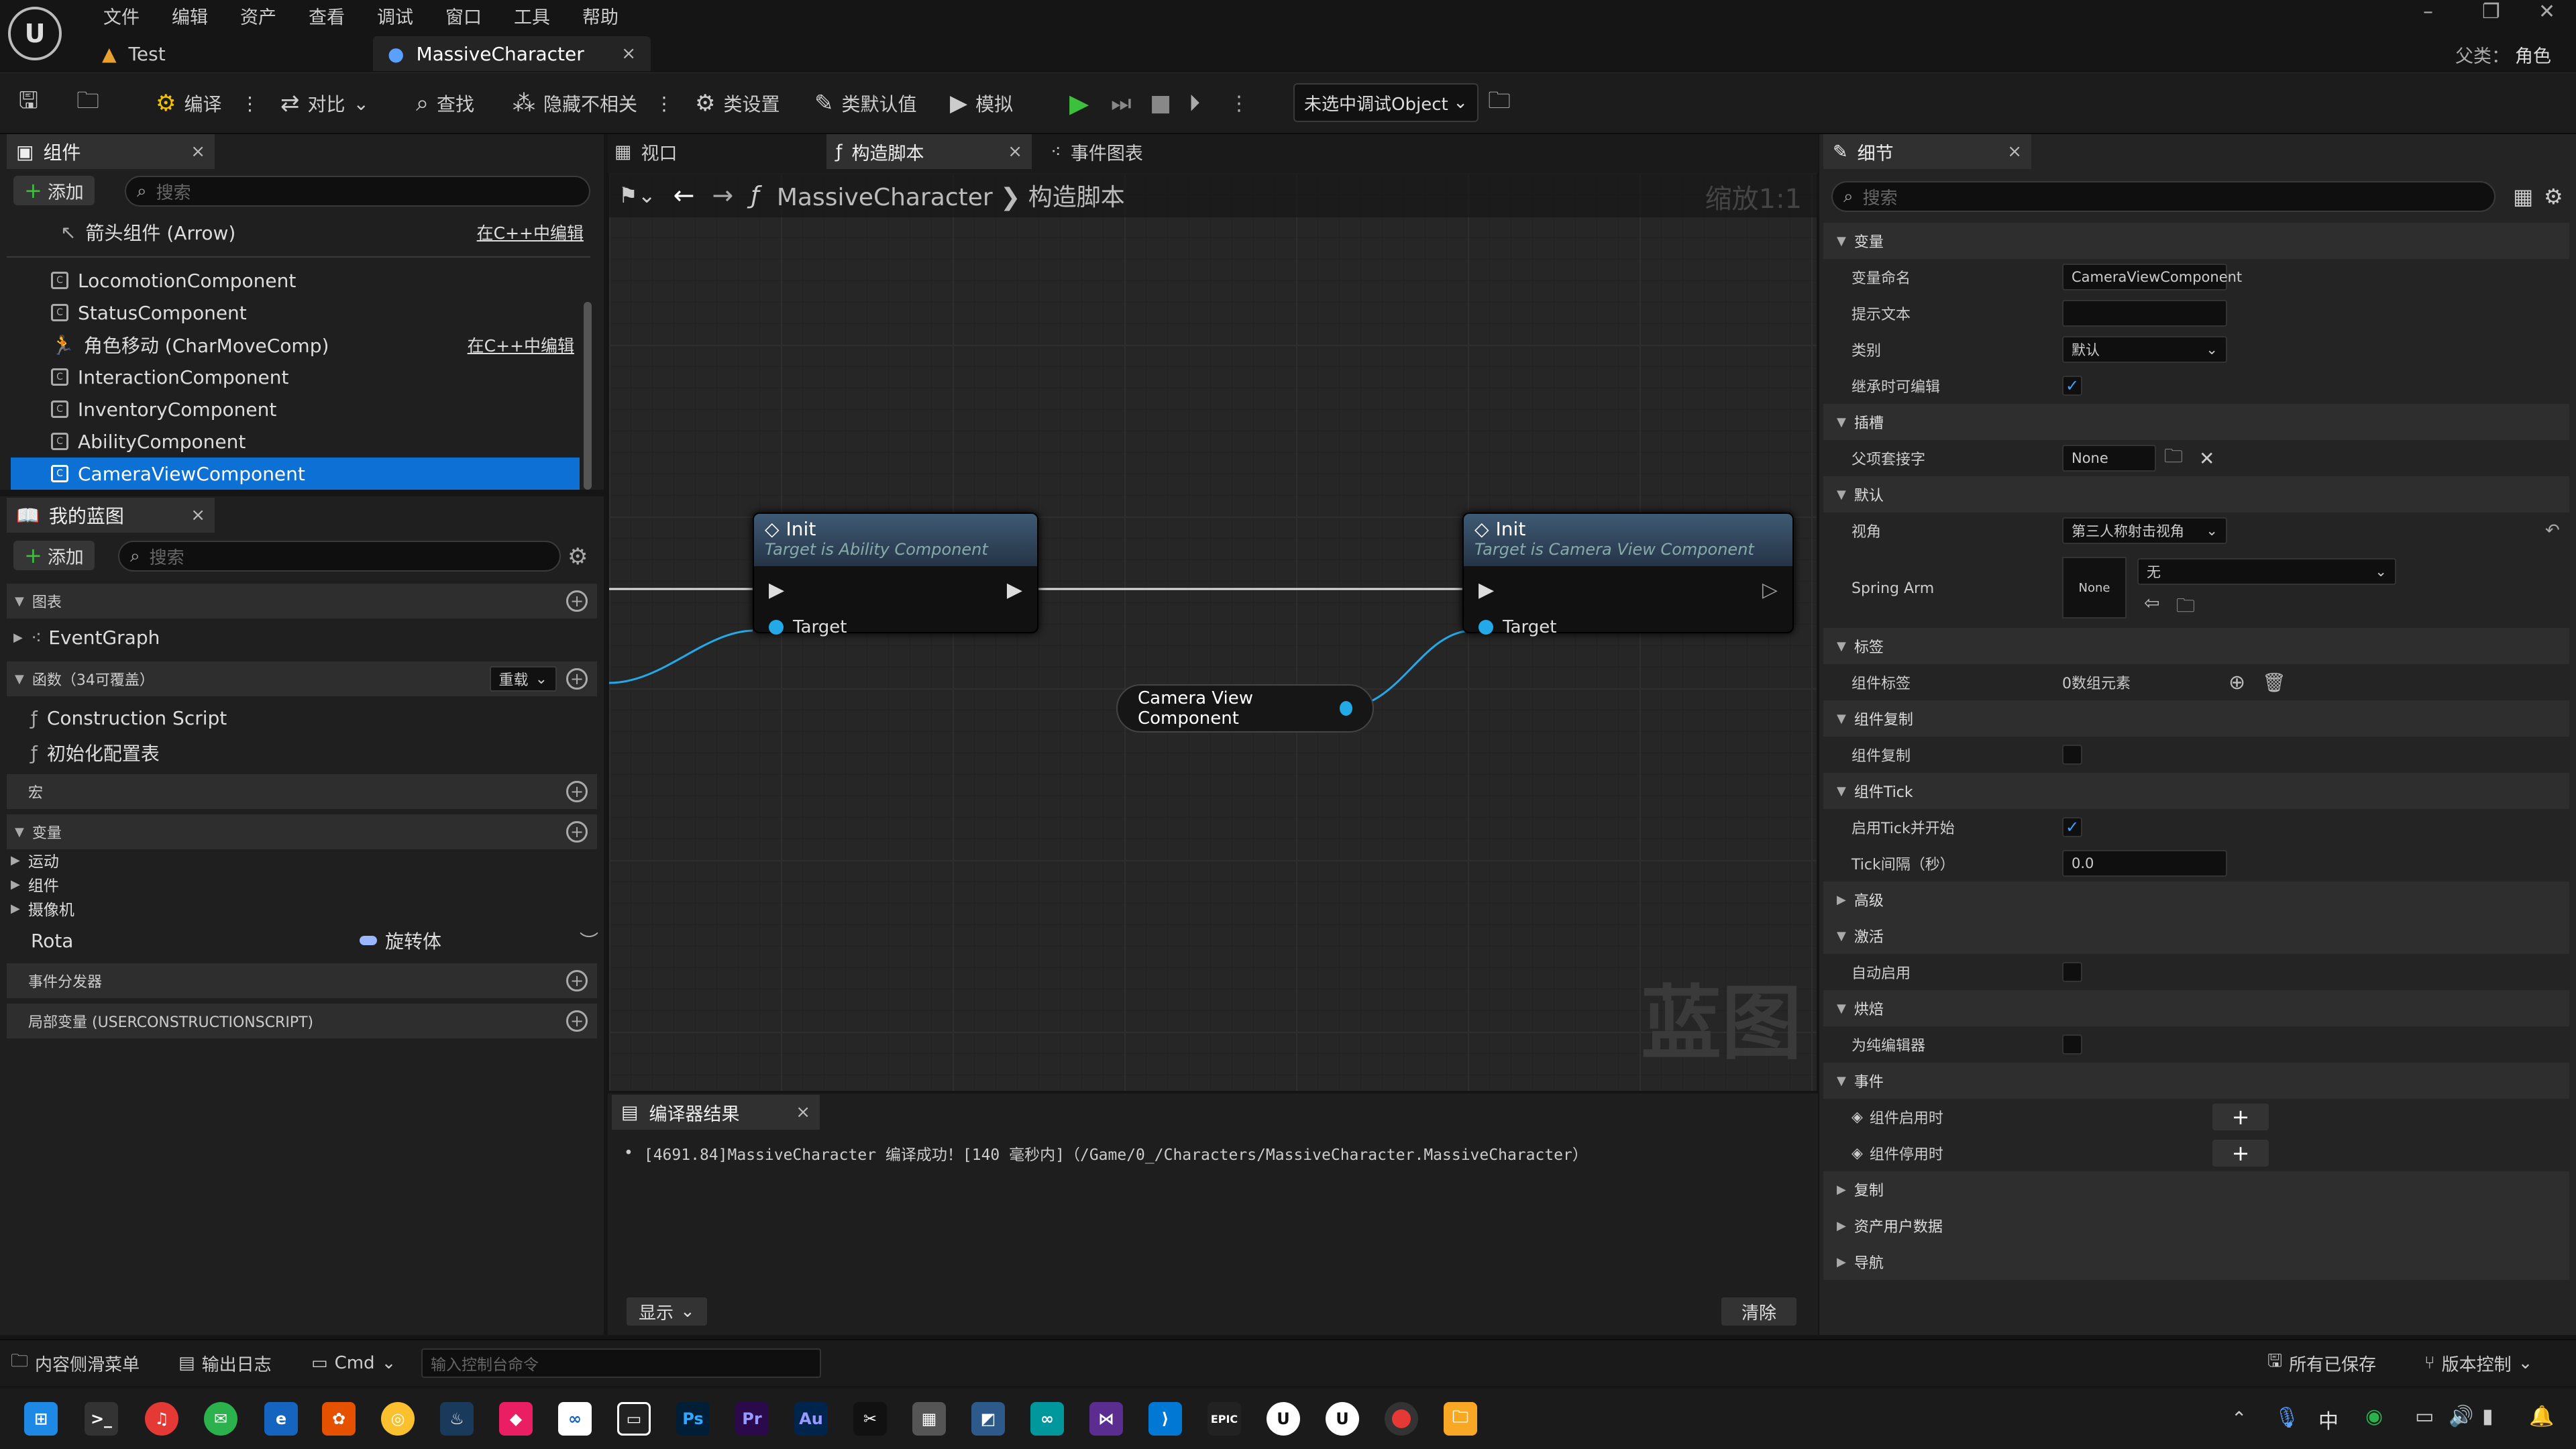  Describe the element at coordinates (54, 190) in the screenshot. I see `add-component-button: + 添加` at that location.